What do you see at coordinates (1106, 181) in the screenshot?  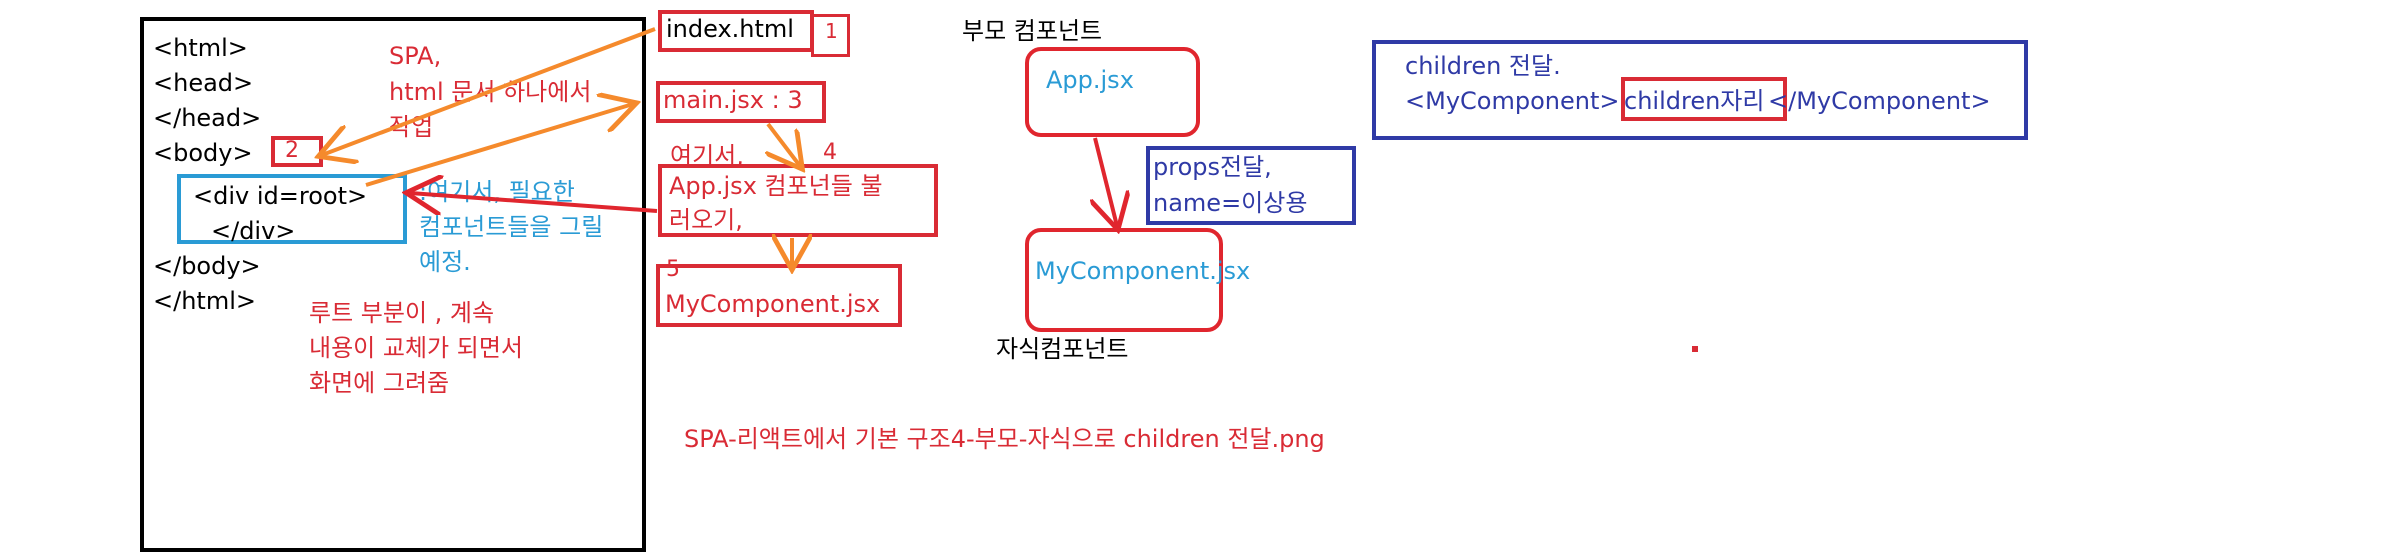 I see `arrow-parent-to-child` at bounding box center [1106, 181].